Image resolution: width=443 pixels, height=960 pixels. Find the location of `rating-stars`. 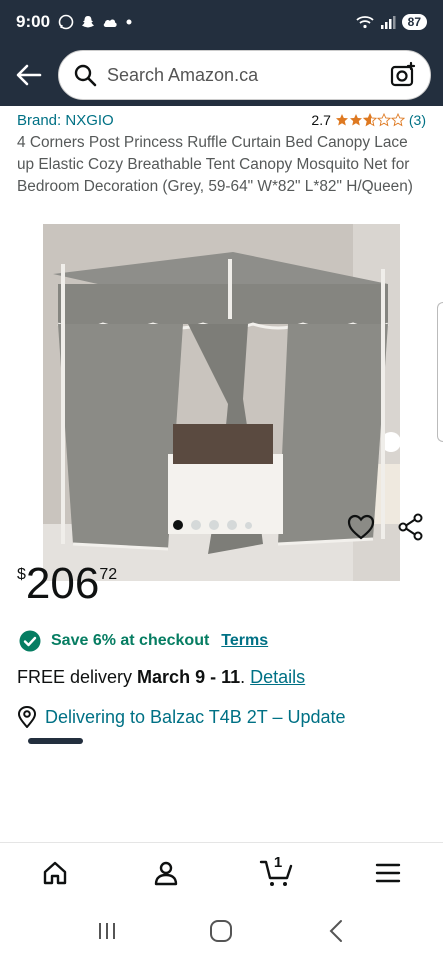

rating-stars is located at coordinates (370, 120).